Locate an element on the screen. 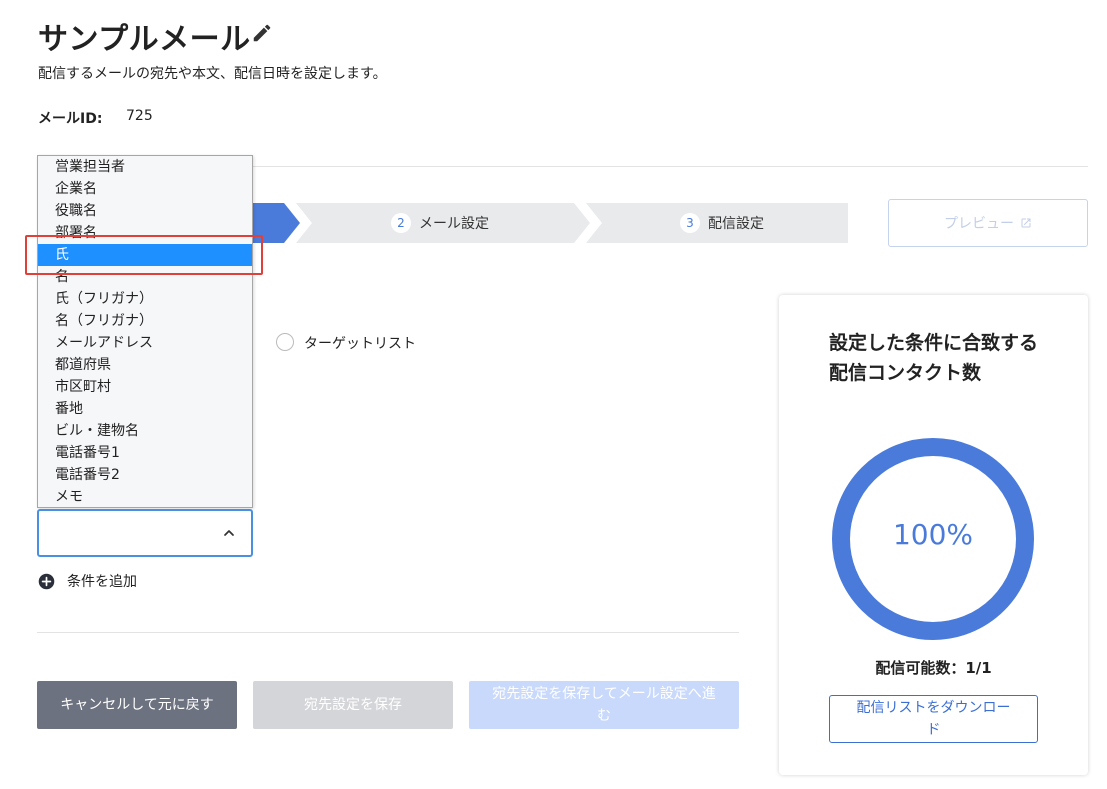 The width and height of the screenshot is (1107, 789). plus-circle-icon is located at coordinates (46, 581).